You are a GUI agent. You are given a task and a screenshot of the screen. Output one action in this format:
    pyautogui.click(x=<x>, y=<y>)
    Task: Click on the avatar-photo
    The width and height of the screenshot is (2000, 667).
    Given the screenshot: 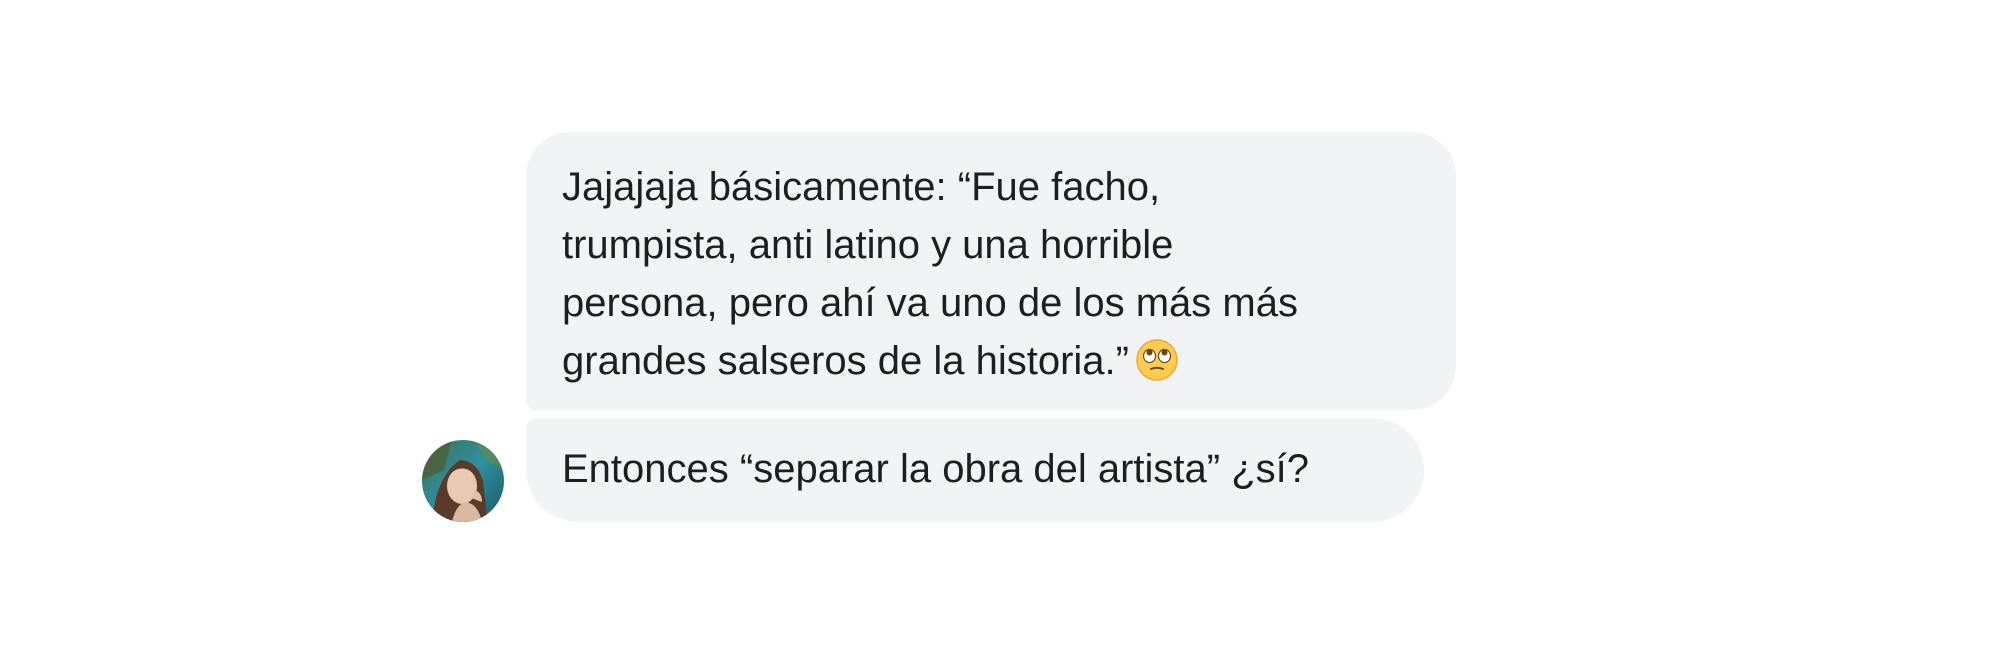 What is the action you would take?
    pyautogui.click(x=463, y=481)
    